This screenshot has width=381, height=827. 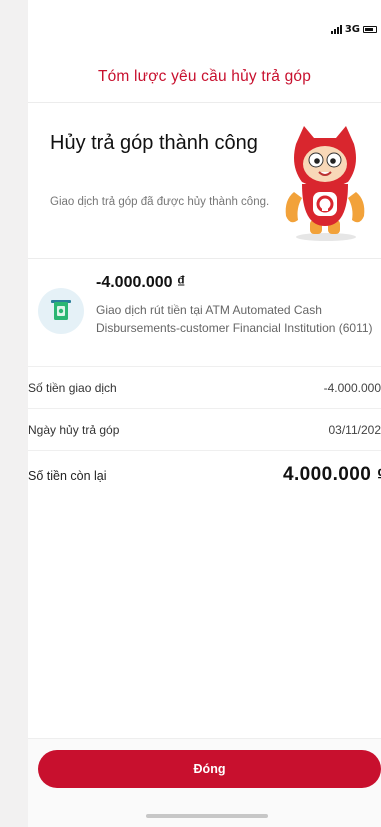 I want to click on status-bar: 3G, so click(x=204, y=28).